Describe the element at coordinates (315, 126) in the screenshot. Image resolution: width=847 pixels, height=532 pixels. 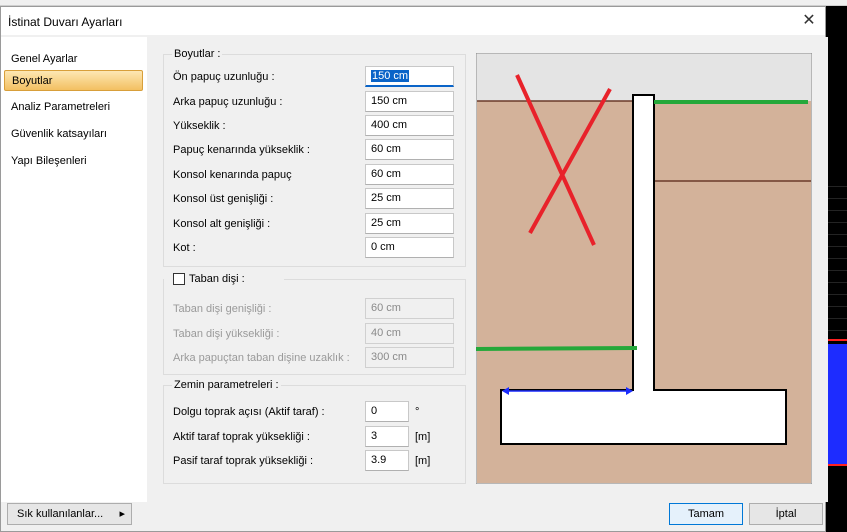
I see `form-row: Yükseklik : 400 cm` at that location.